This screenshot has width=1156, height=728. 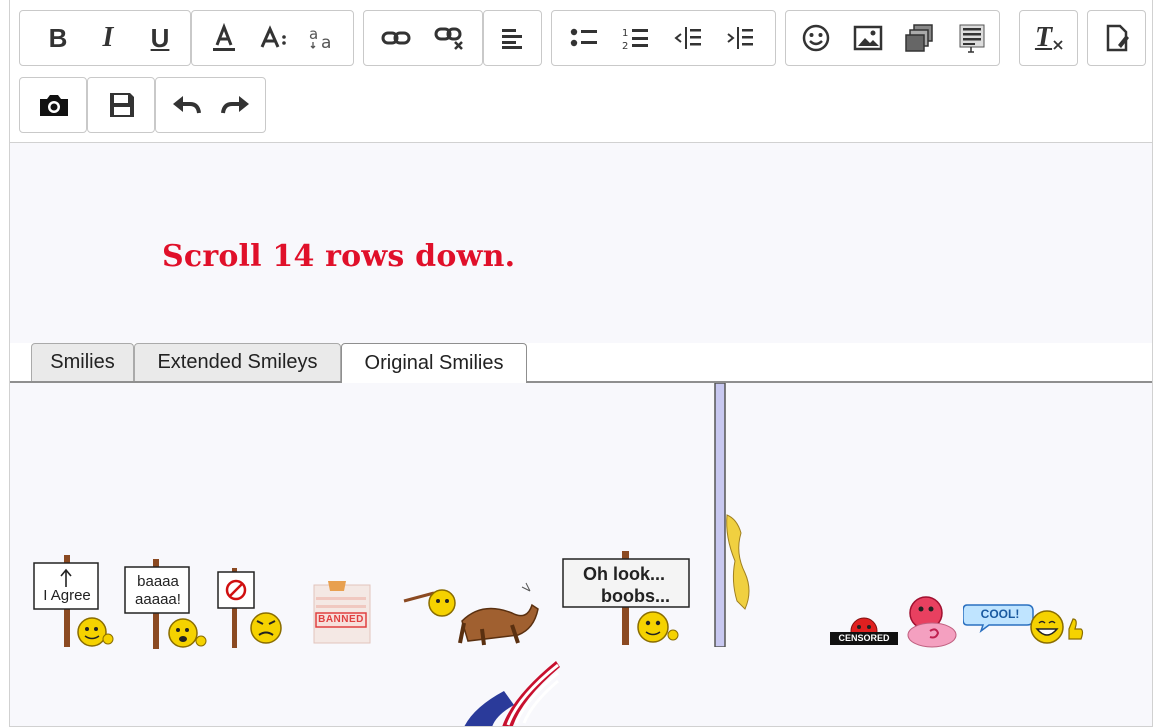 What do you see at coordinates (434, 363) in the screenshot?
I see `tab-original-smilies: Original Smilies` at bounding box center [434, 363].